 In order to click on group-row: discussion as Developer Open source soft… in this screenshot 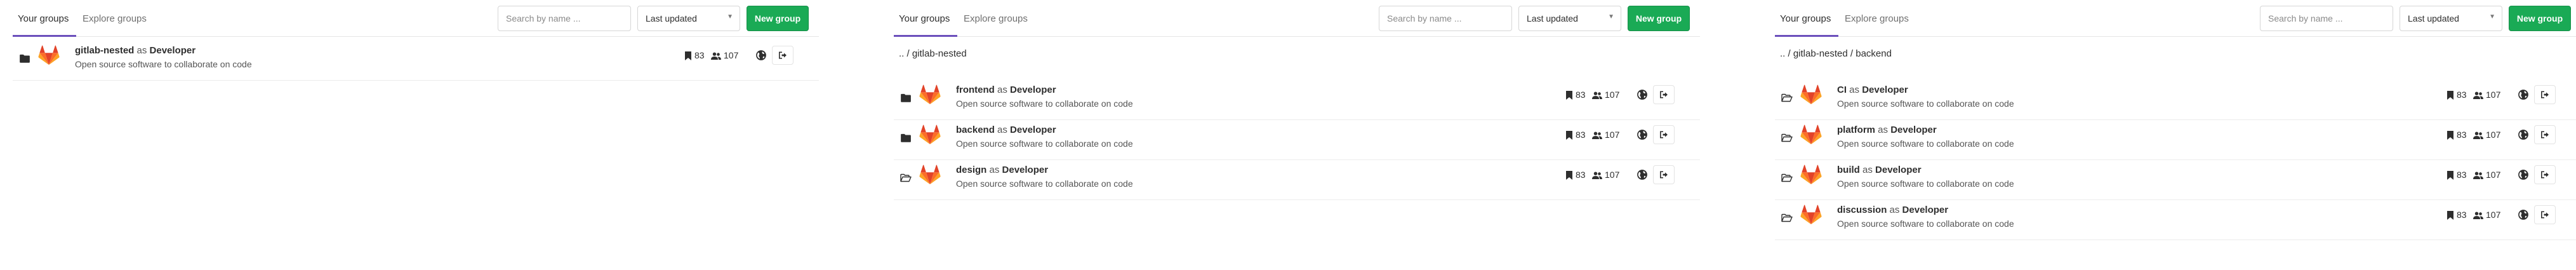, I will do `click(2175, 220)`.